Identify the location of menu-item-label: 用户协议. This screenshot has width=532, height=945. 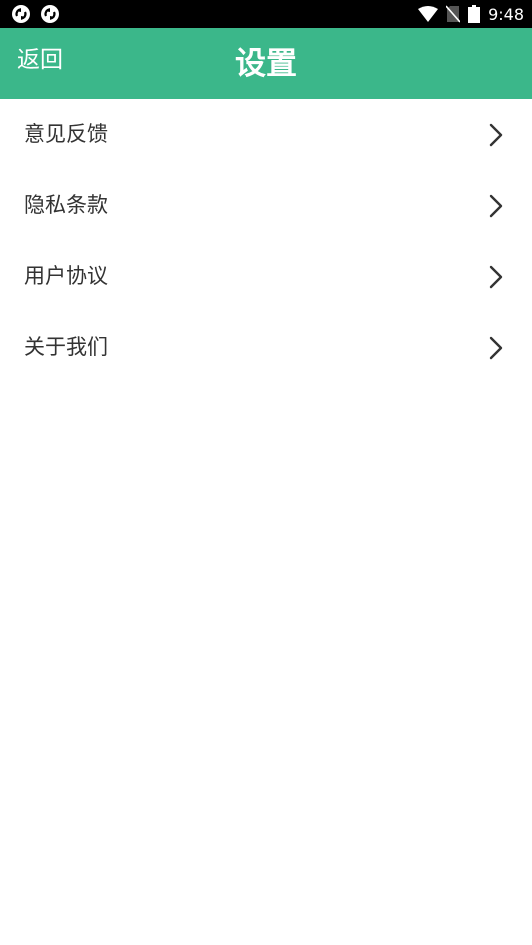
(66, 276).